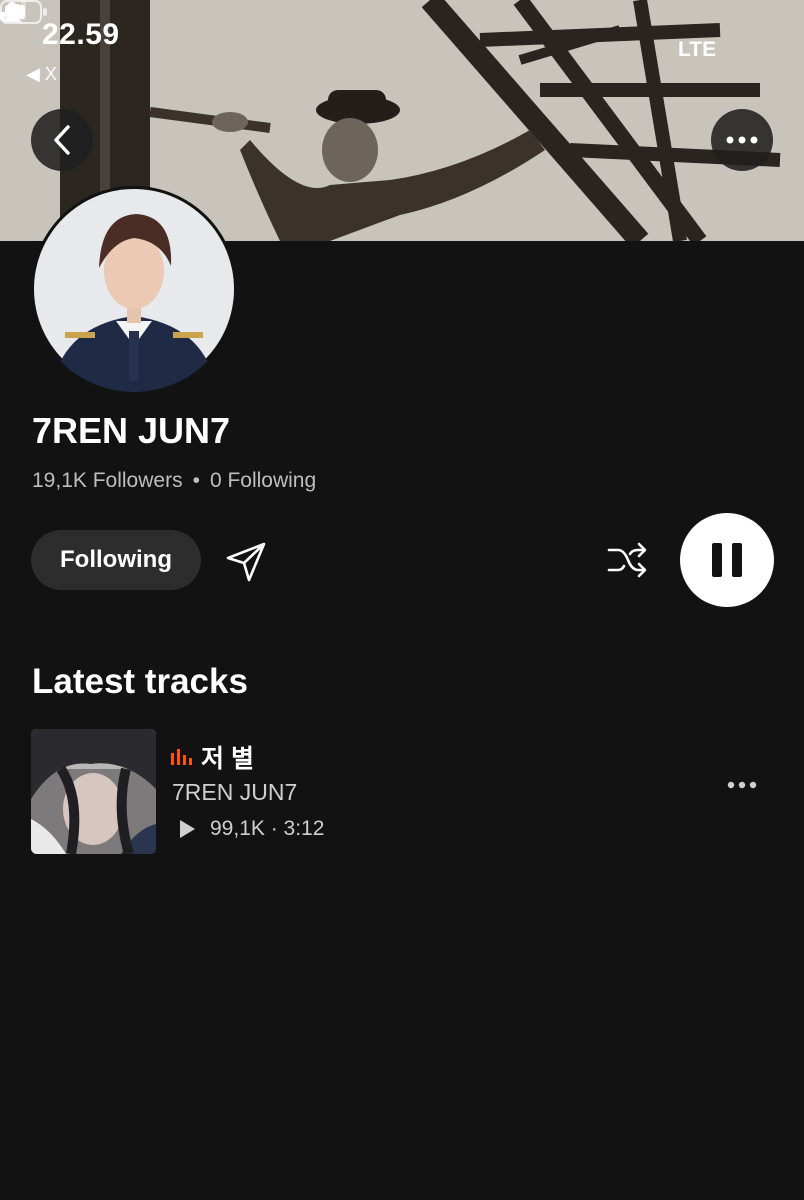  What do you see at coordinates (263, 480) in the screenshot?
I see `following-count: 0 Following` at bounding box center [263, 480].